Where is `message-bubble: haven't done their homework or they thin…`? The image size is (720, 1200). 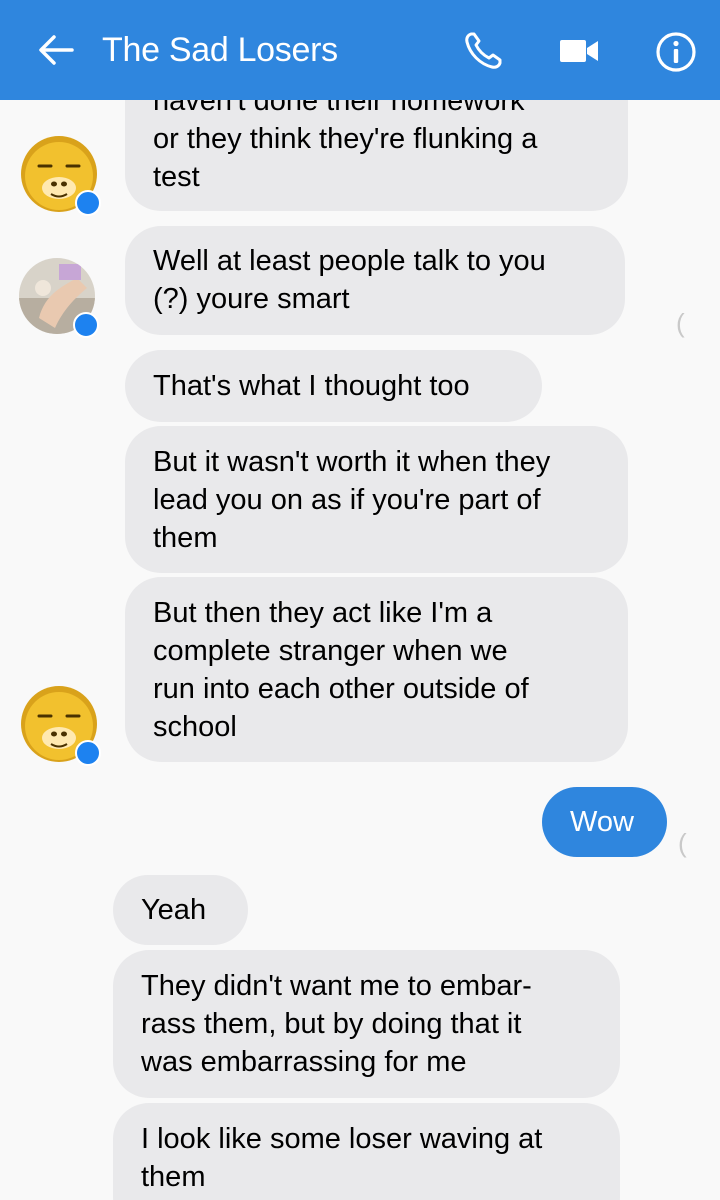 message-bubble: haven't done their homework or they thin… is located at coordinates (376, 155).